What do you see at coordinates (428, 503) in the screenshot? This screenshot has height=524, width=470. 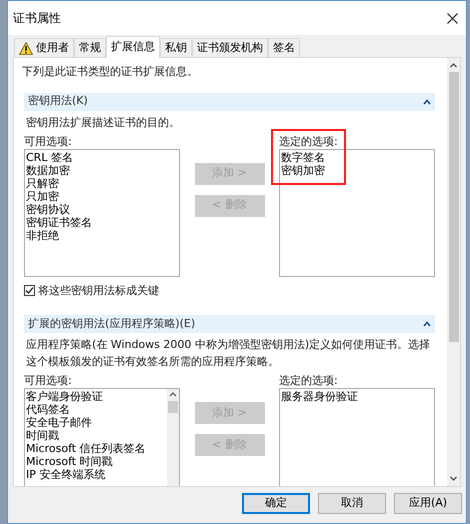 I see `dialog-button: 应用(A)` at bounding box center [428, 503].